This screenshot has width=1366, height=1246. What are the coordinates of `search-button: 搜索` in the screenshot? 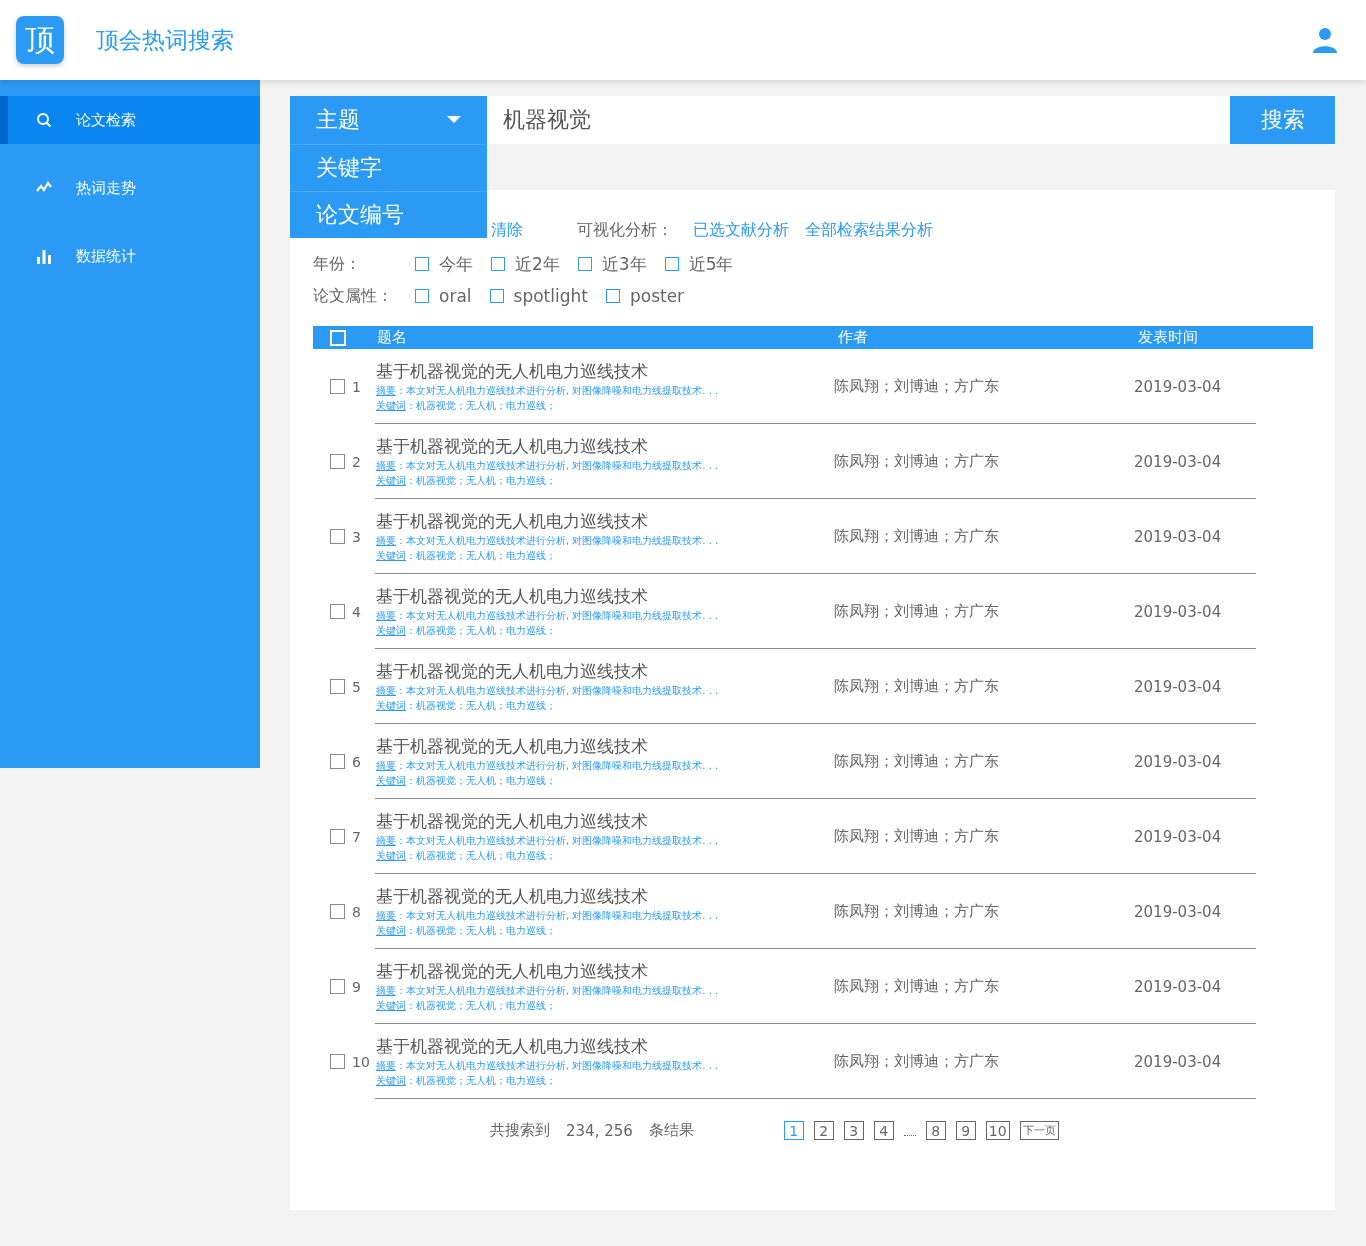 It's located at (1282, 120).